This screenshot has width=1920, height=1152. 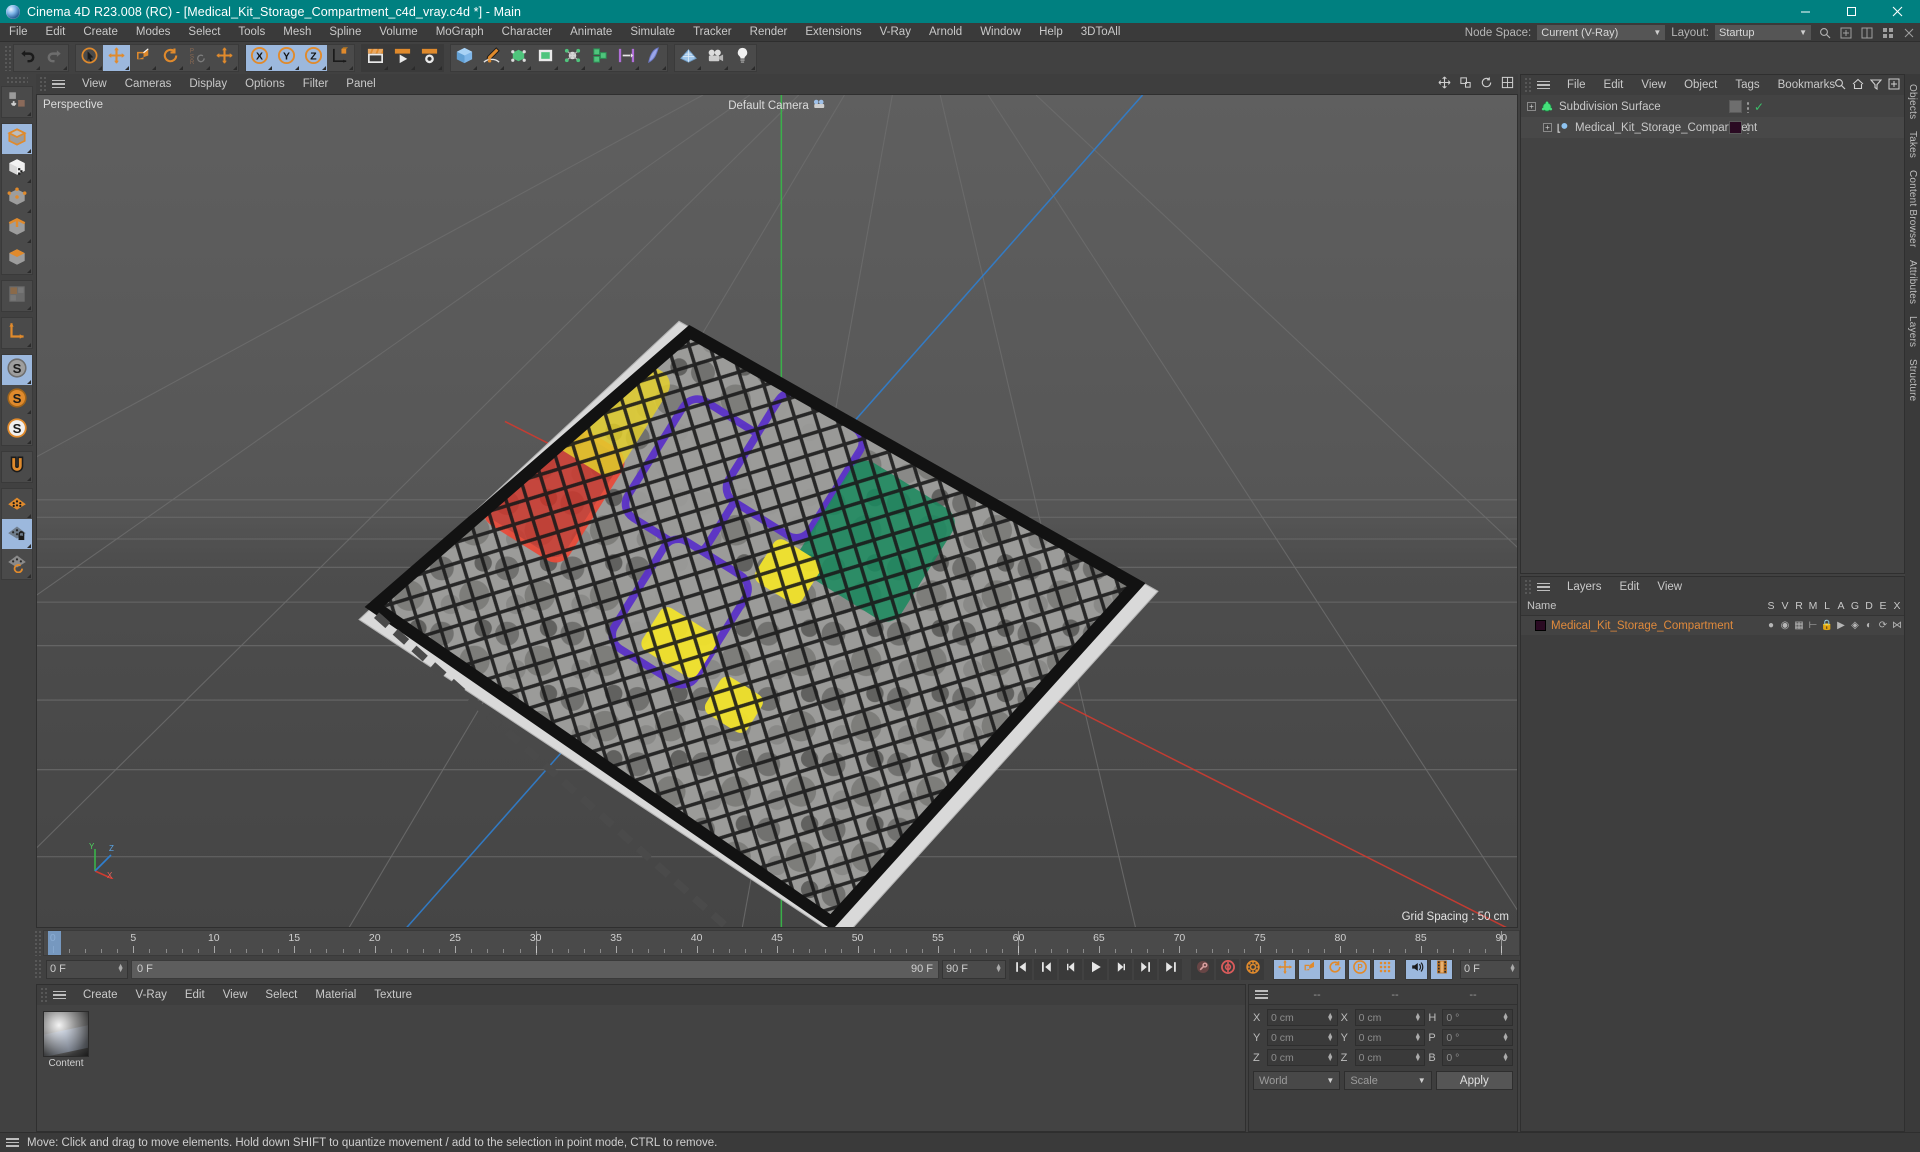 I want to click on close-layout-icon, so click(x=1908, y=32).